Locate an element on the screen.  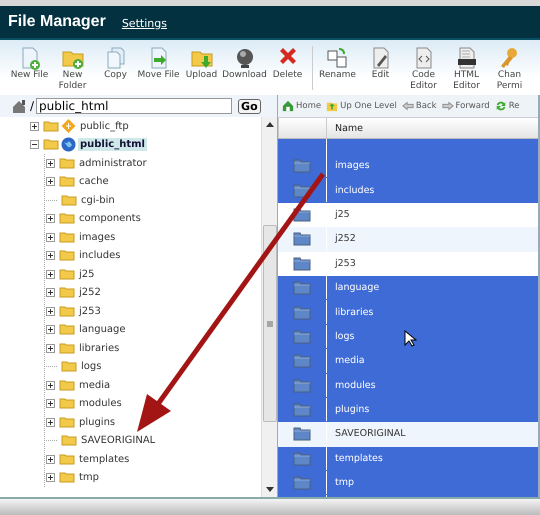
tree-item: media is located at coordinates (94, 385).